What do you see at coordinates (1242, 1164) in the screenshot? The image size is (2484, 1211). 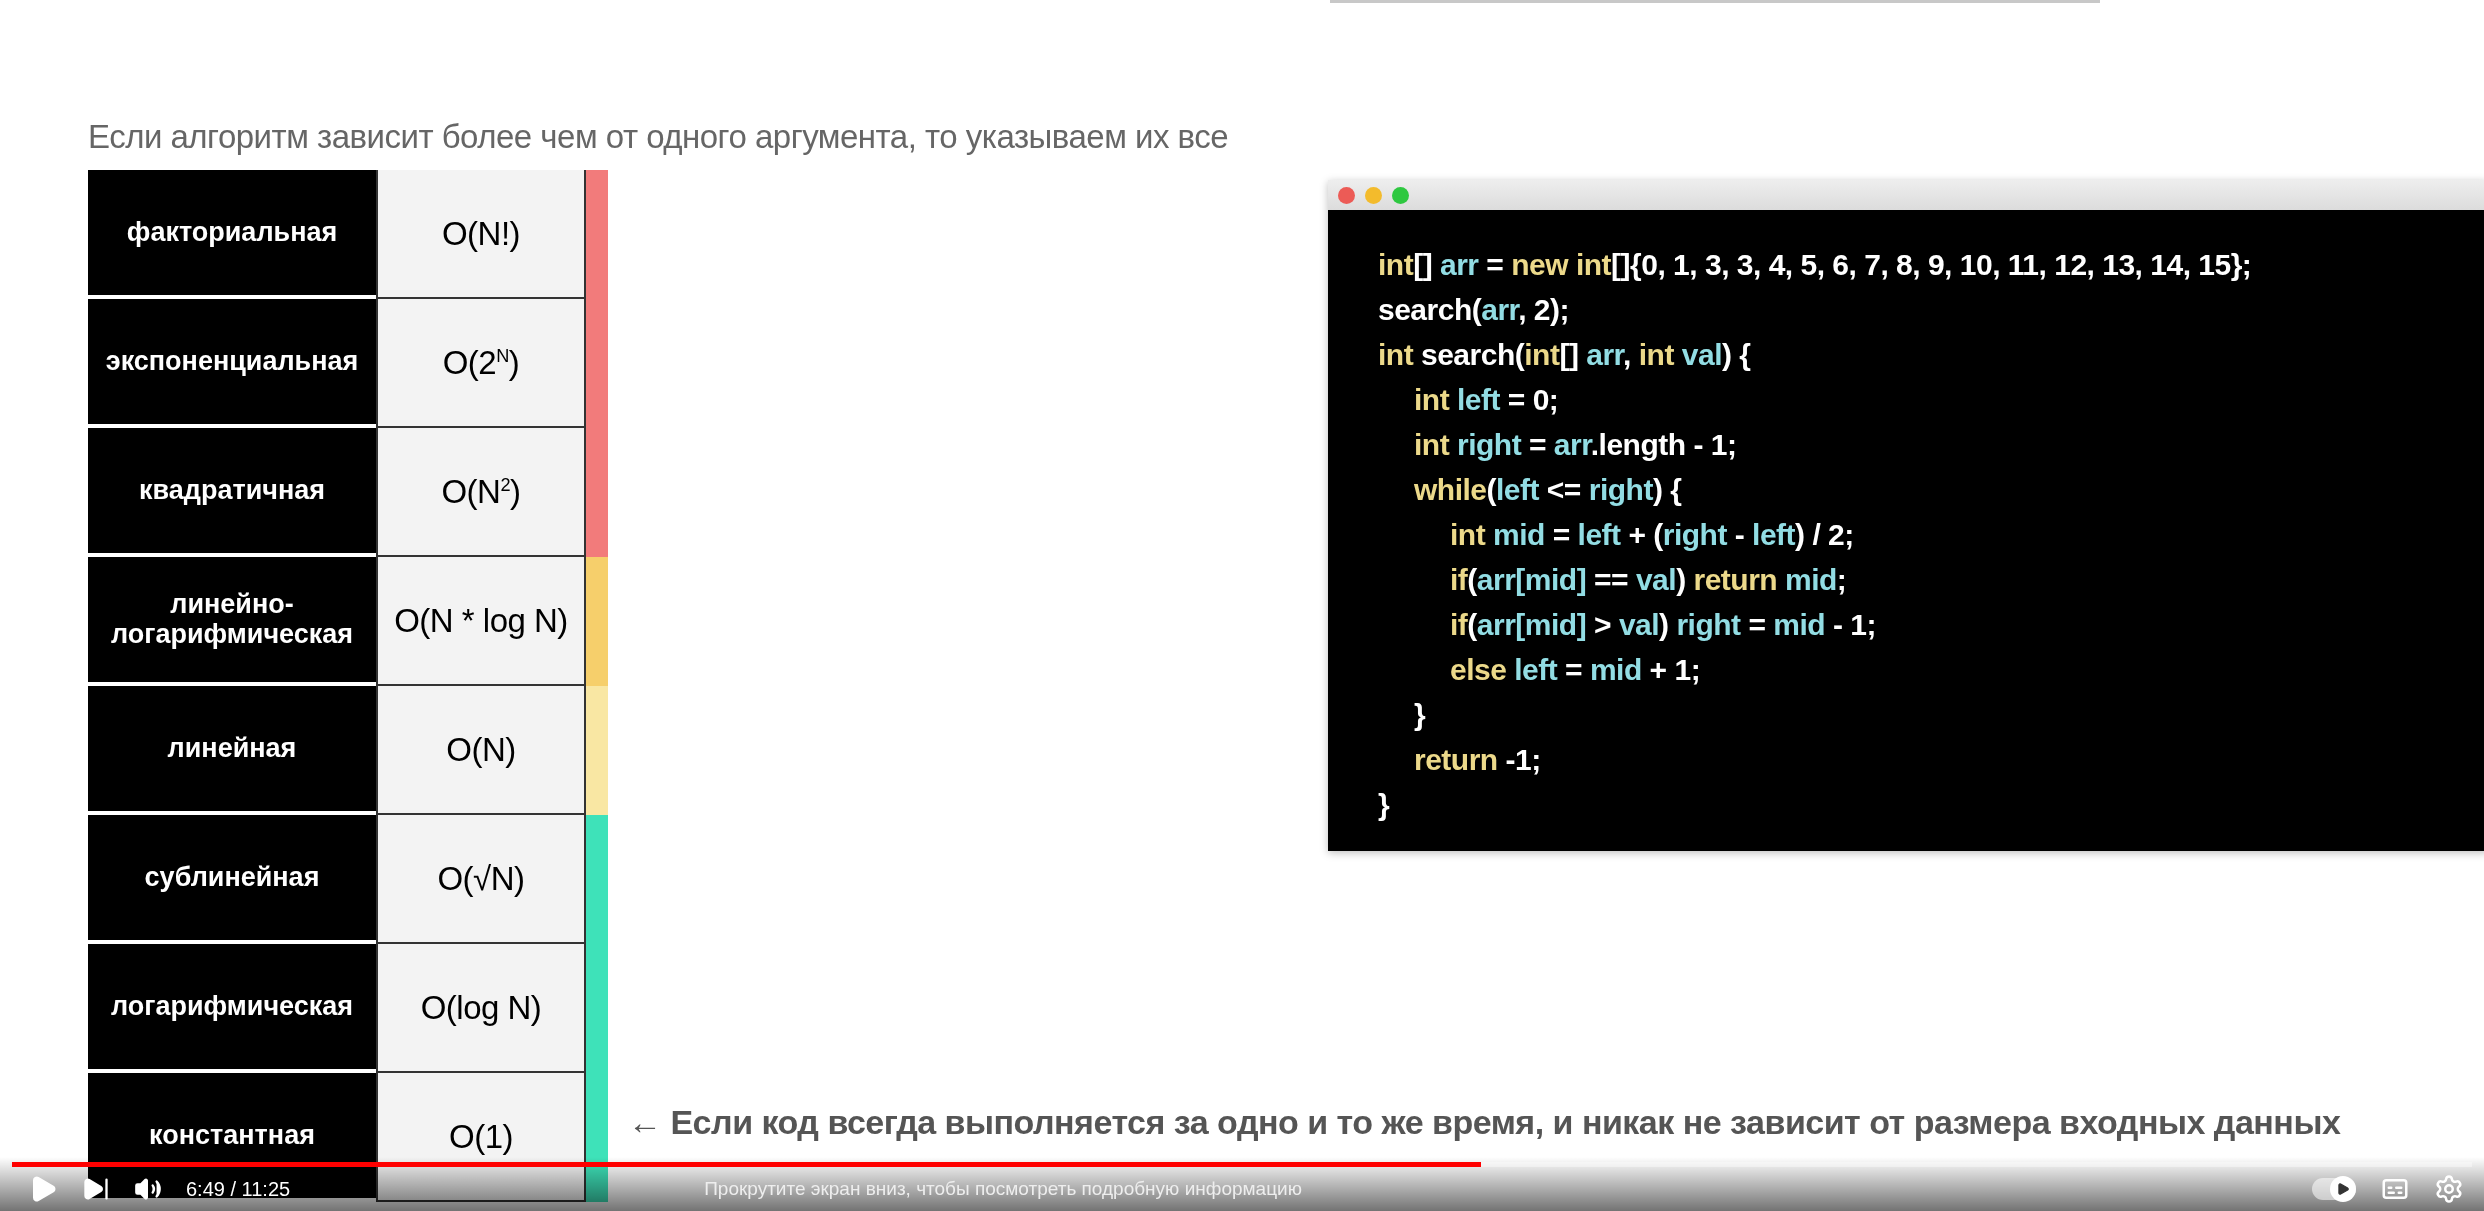 I see `progress-bar` at bounding box center [1242, 1164].